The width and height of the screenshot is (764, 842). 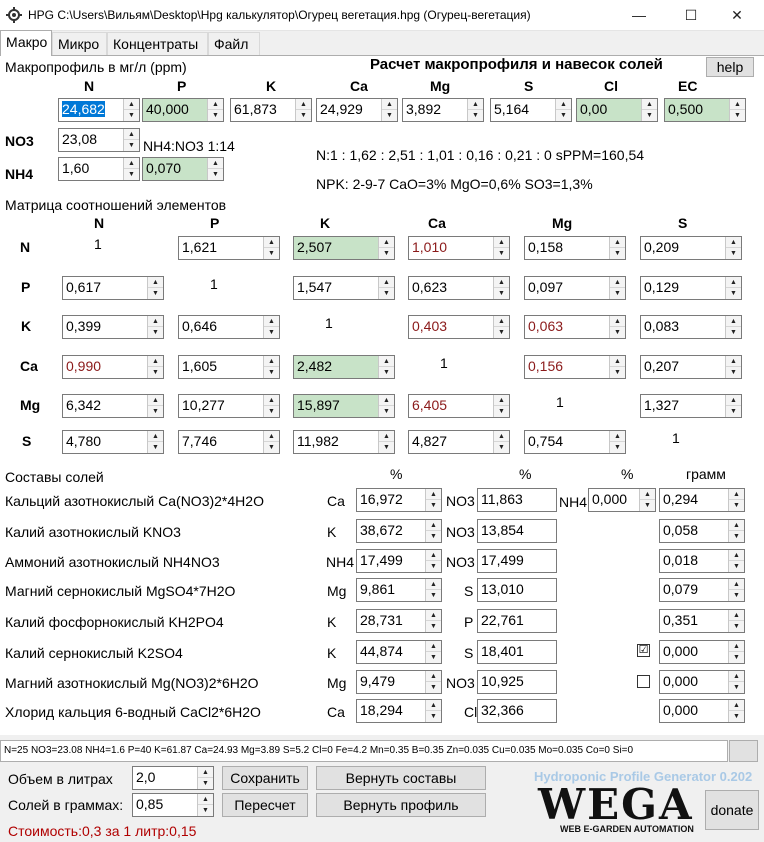 What do you see at coordinates (517, 711) in the screenshot?
I see `salt-percent2-field-7: 32,366` at bounding box center [517, 711].